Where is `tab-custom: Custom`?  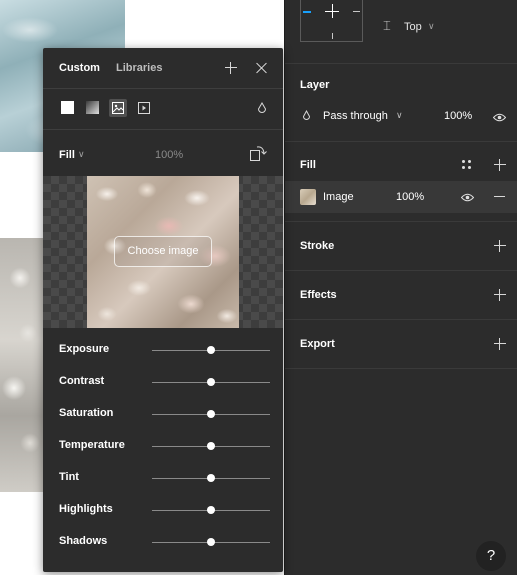
tab-custom: Custom is located at coordinates (79, 68).